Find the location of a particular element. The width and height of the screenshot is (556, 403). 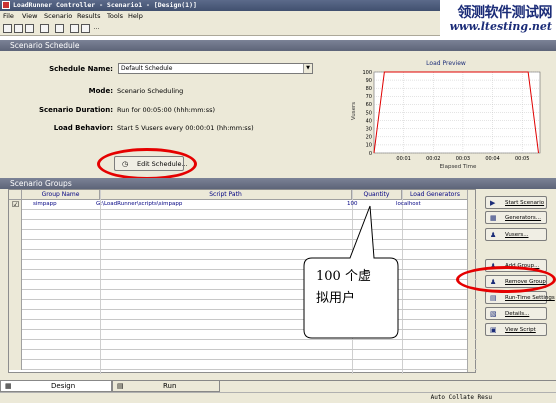

callout-bubble is located at coordinates (351, 272).